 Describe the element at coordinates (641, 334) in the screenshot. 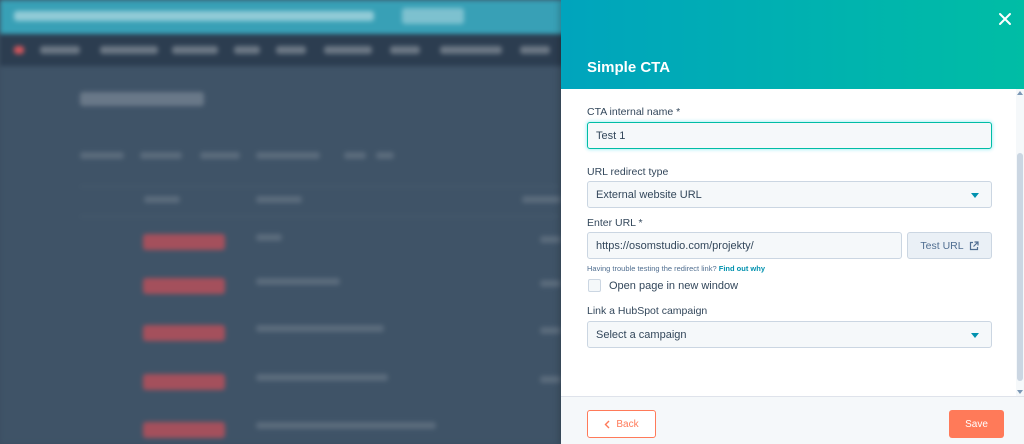

I see `campaign-placeholder: Select a campaign` at that location.